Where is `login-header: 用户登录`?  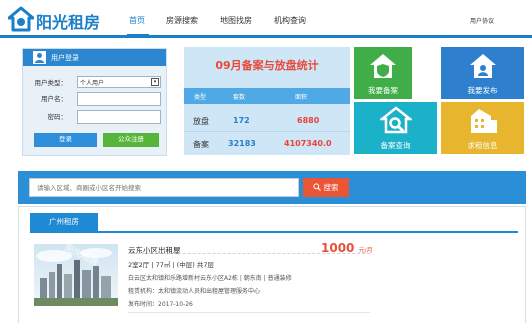 login-header: 用户登录 is located at coordinates (94, 57).